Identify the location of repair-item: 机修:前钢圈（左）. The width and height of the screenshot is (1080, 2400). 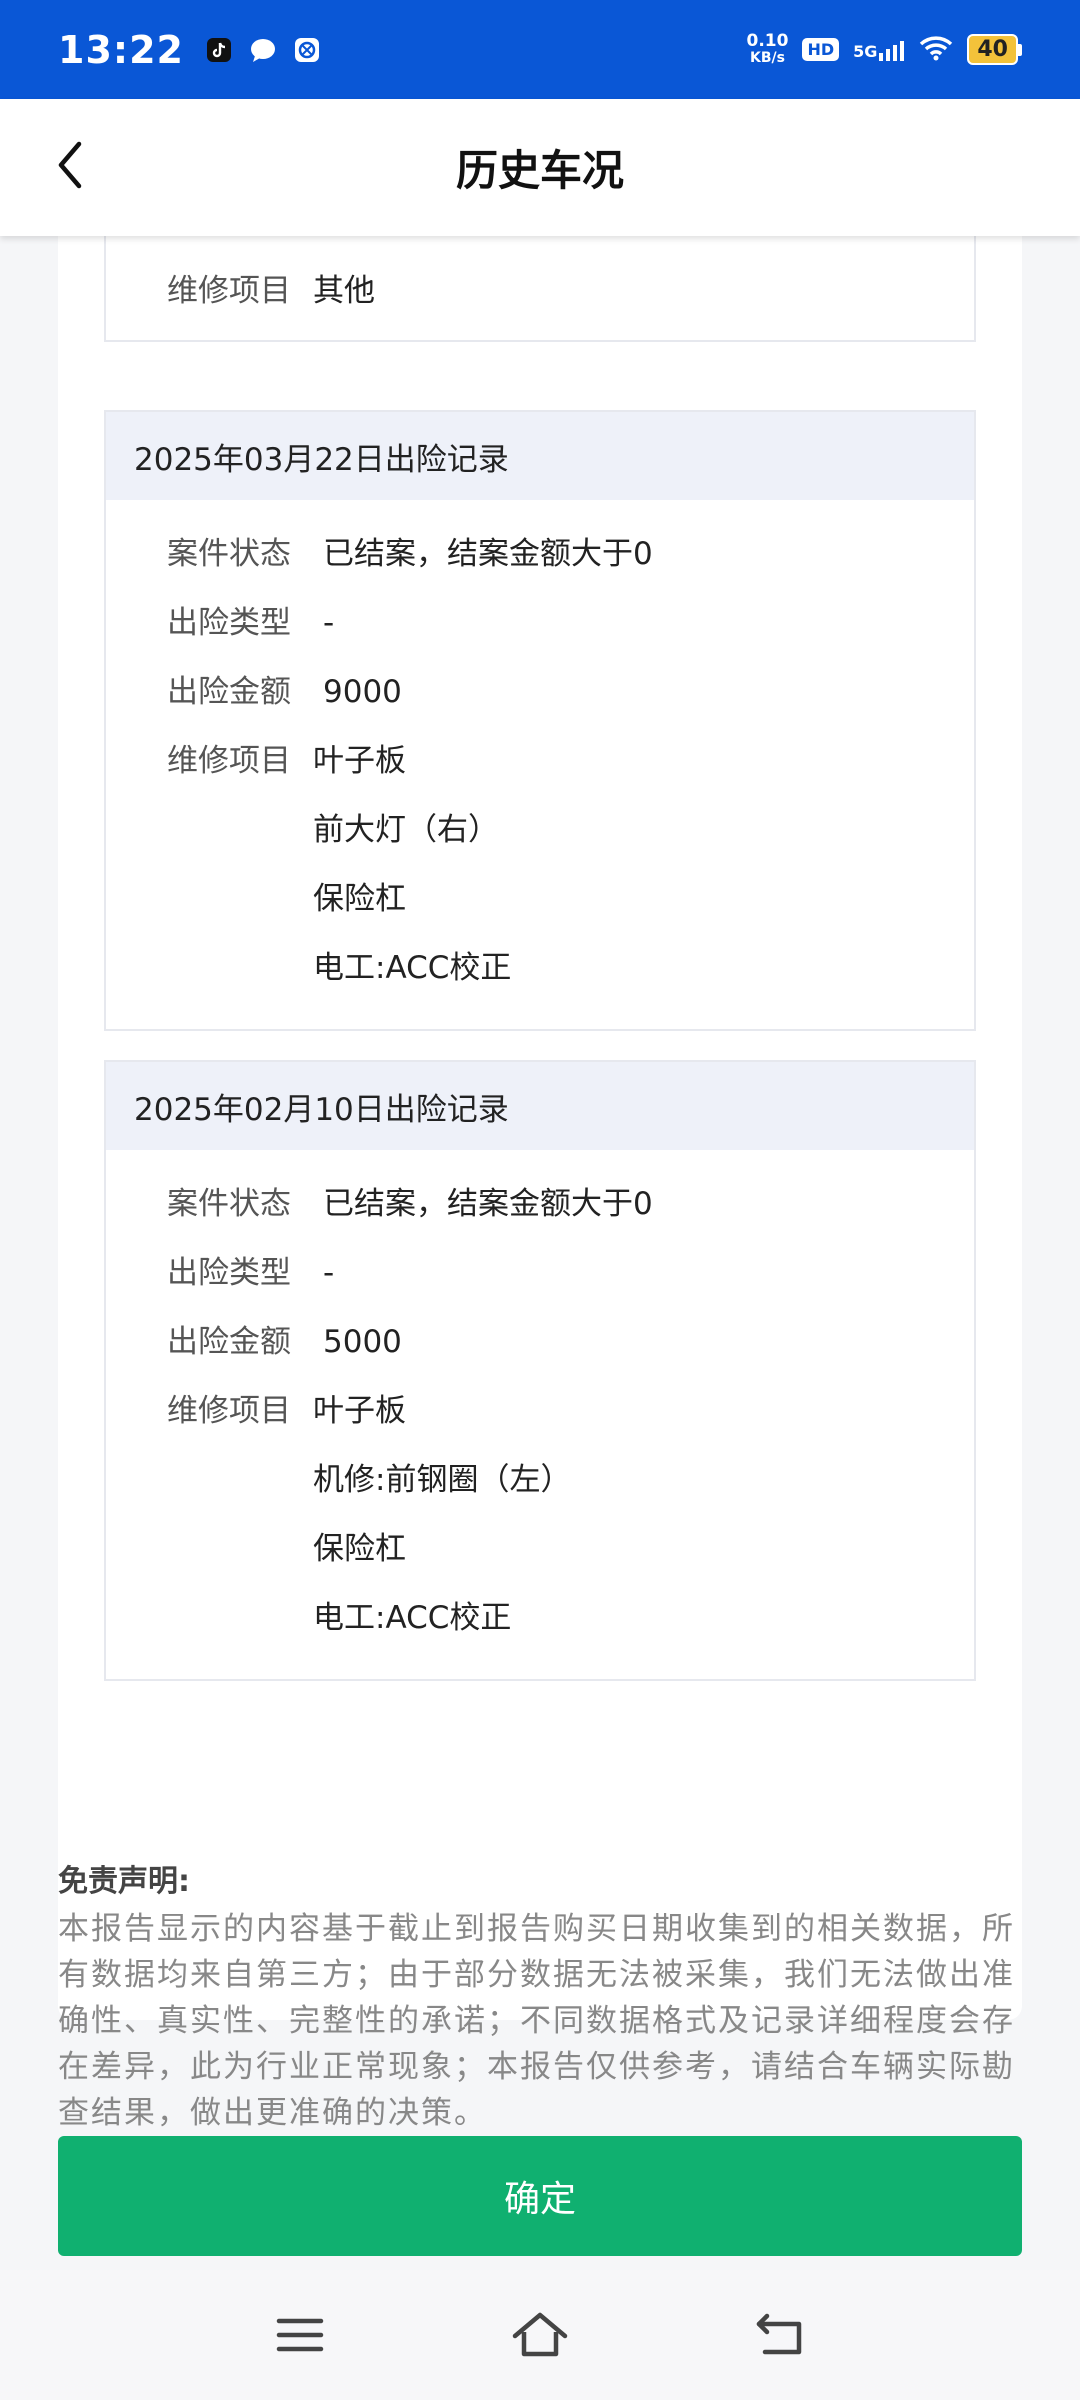
(442, 1480).